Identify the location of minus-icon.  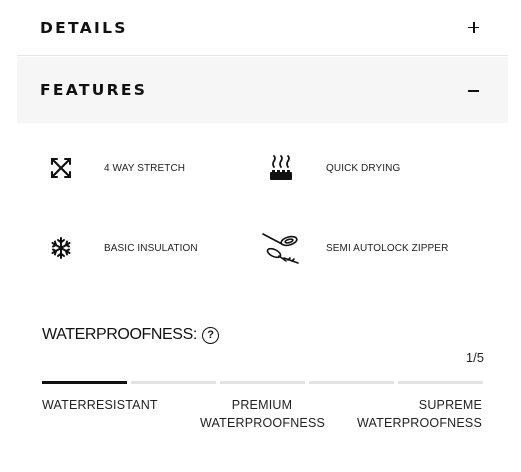
(474, 90).